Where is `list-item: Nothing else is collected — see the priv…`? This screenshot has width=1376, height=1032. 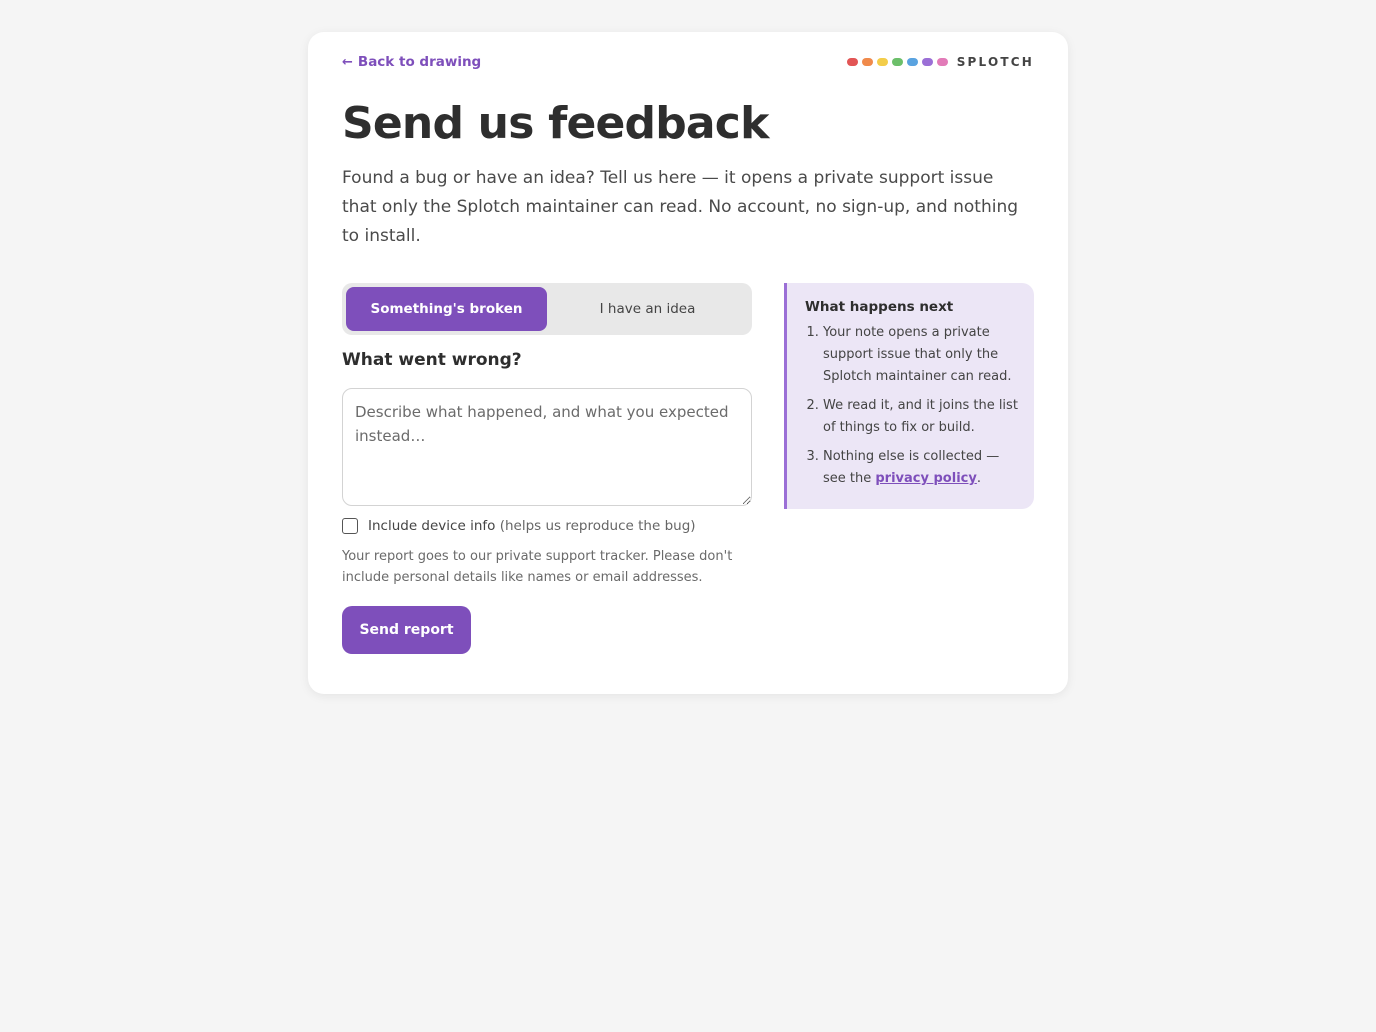
list-item: Nothing else is collected — see the priv… is located at coordinates (921, 468).